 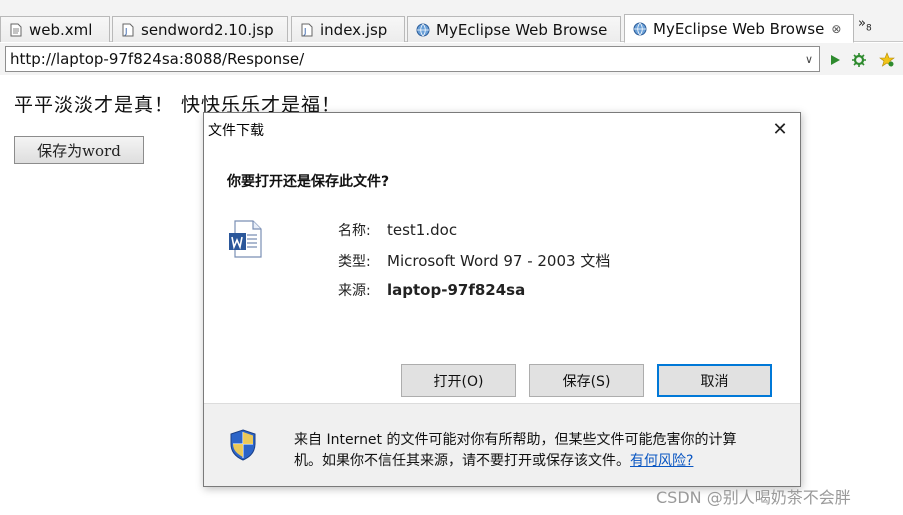 I want to click on chevron-down-icon: ∨, so click(x=809, y=59).